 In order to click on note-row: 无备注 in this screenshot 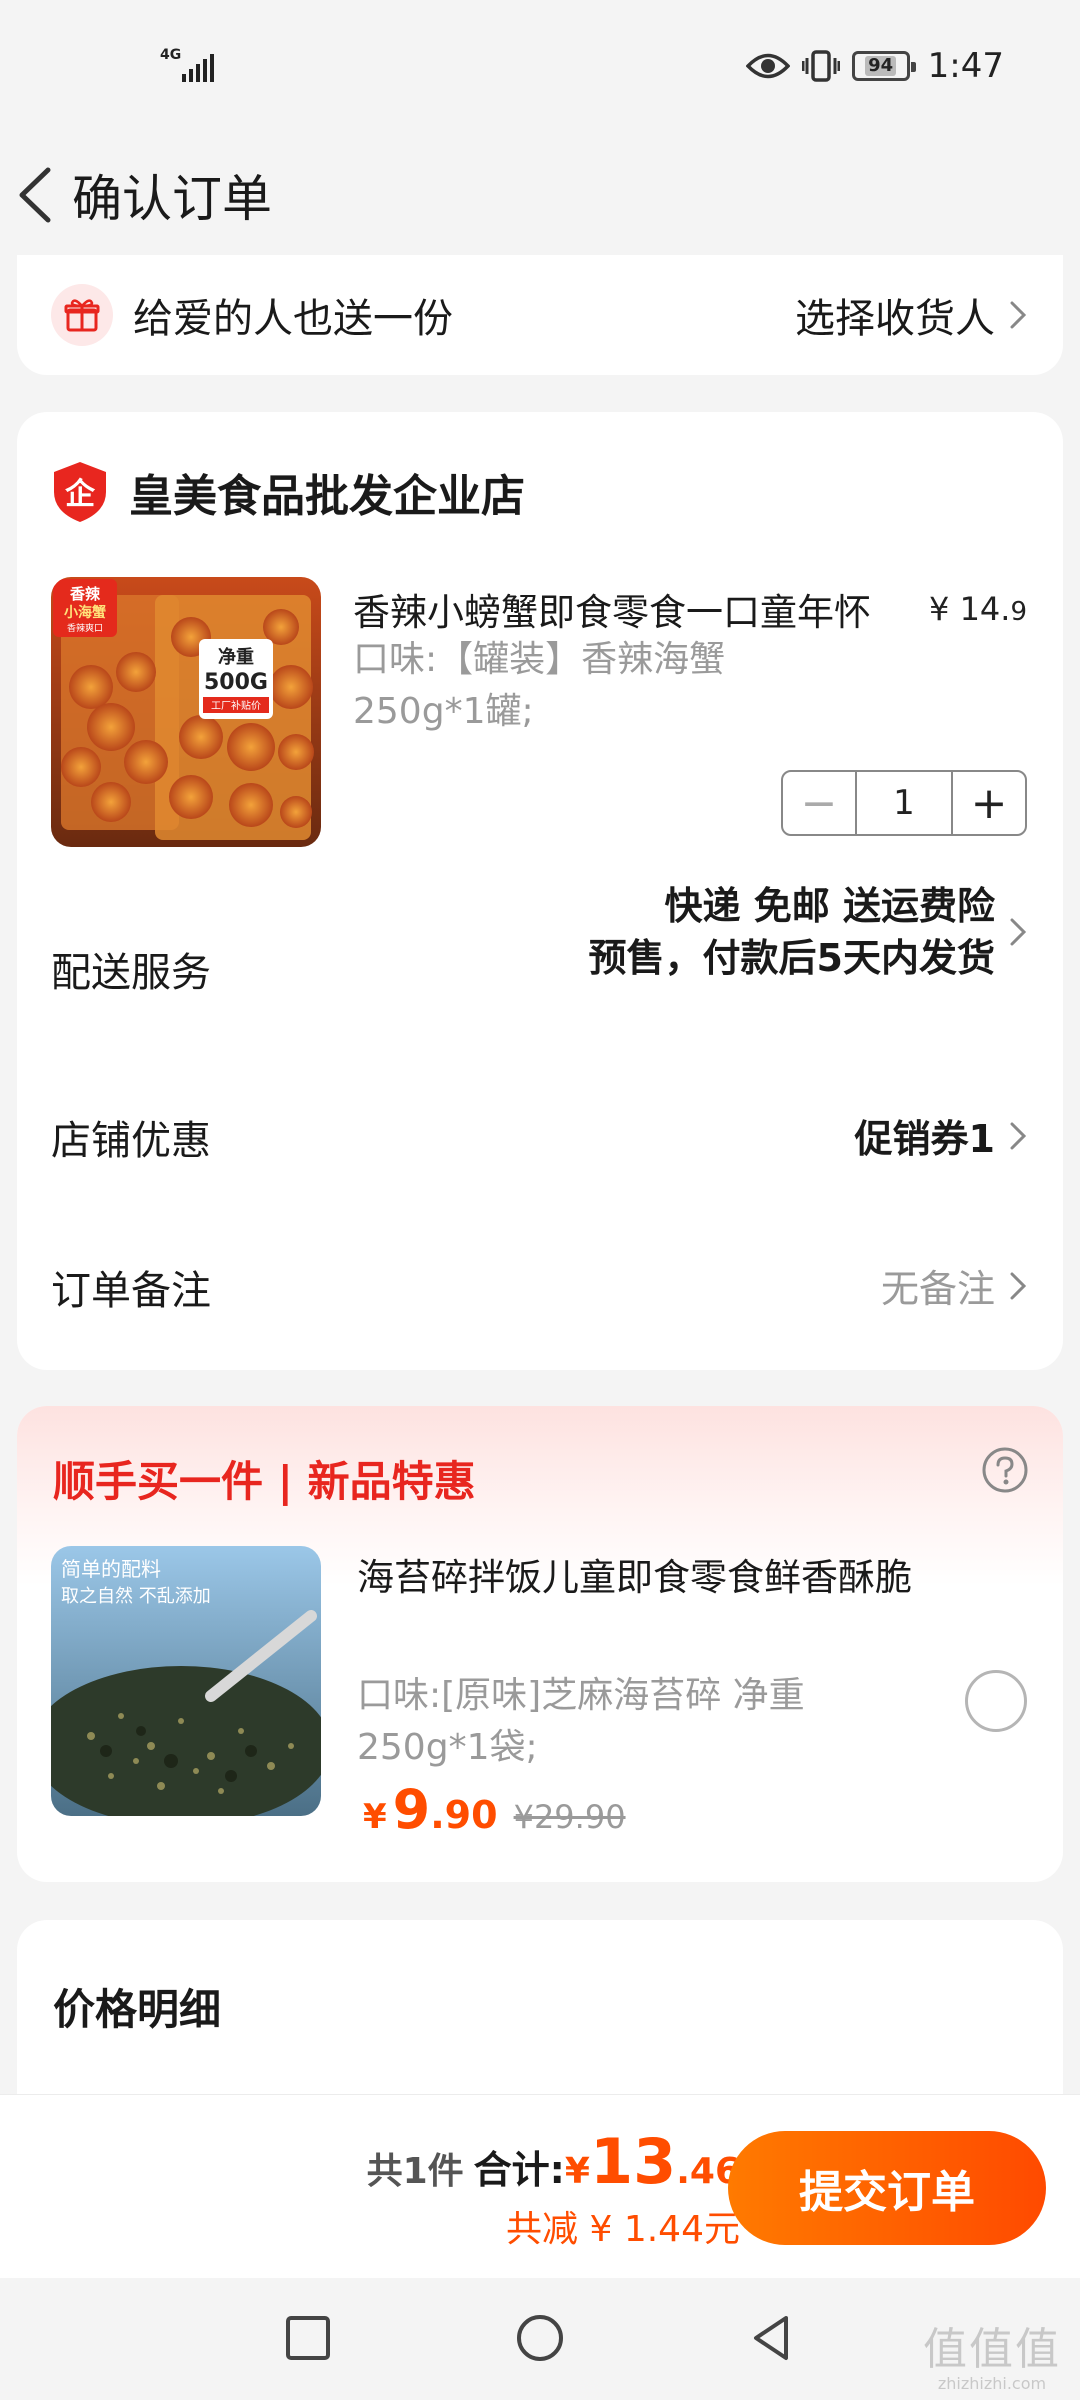, I will do `click(955, 1285)`.